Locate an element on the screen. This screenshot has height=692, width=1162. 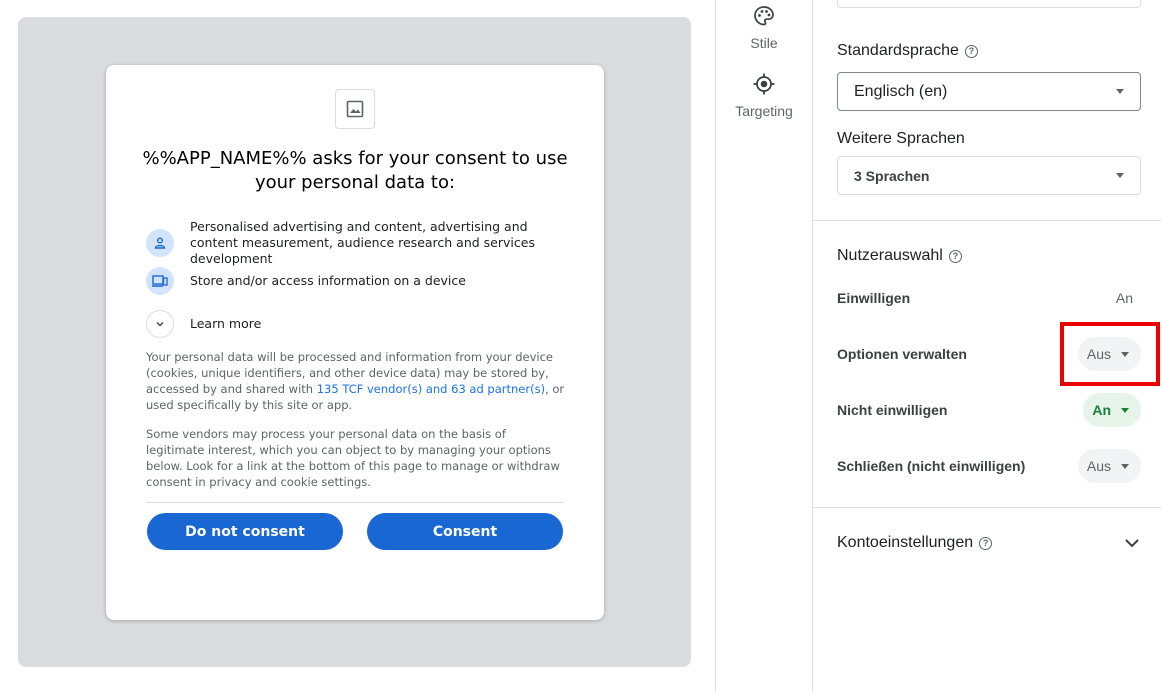
user-choices-label: Nutzerauswahl ? is located at coordinates (899, 256).